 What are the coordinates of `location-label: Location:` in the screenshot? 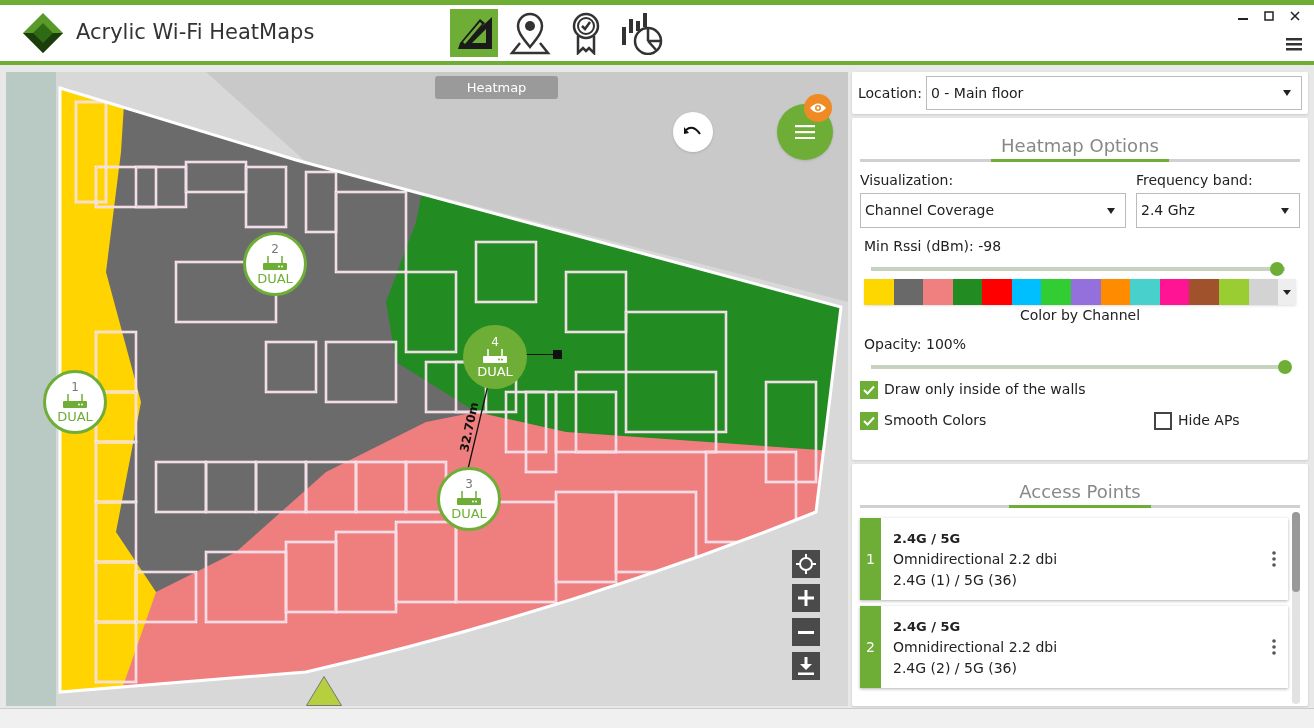 It's located at (890, 93).